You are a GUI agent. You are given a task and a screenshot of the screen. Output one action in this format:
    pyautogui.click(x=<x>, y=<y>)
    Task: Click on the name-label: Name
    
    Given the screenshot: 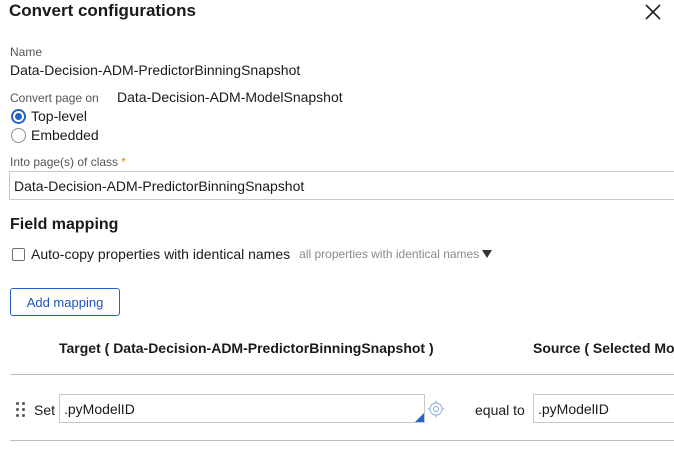 What is the action you would take?
    pyautogui.click(x=26, y=52)
    